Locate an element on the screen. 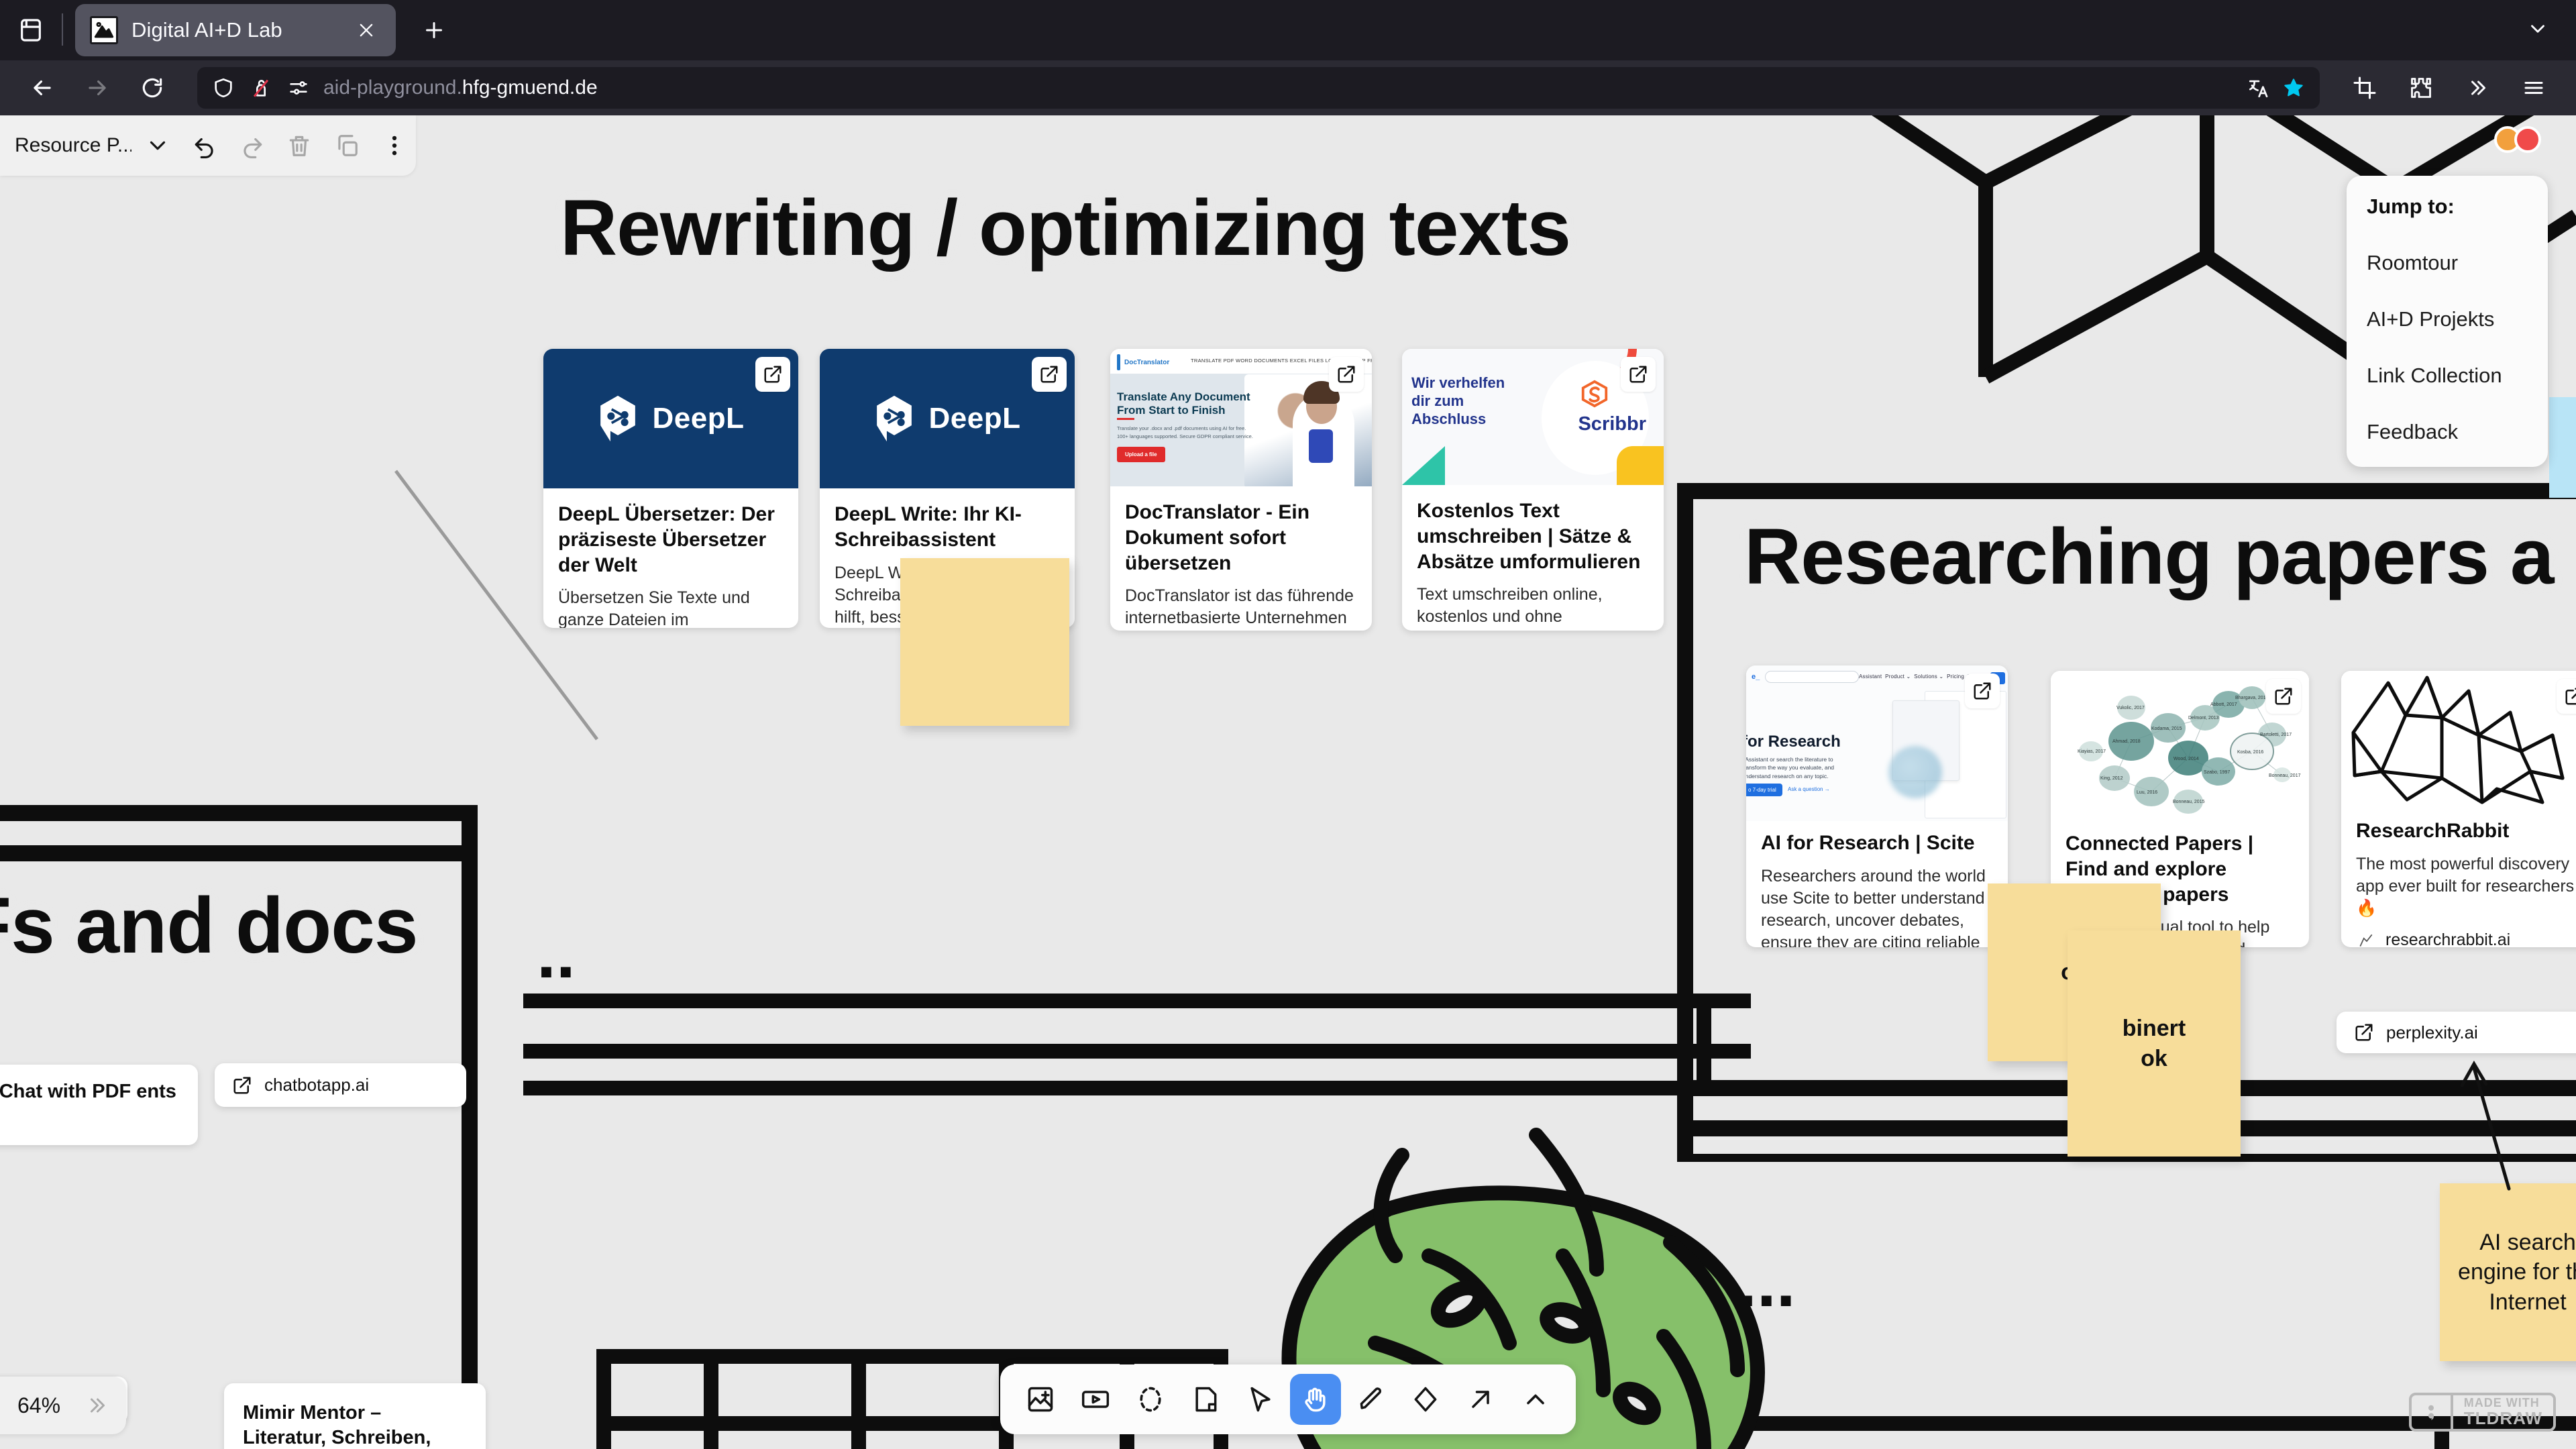 The width and height of the screenshot is (2576, 1449). delete-button is located at coordinates (299, 145).